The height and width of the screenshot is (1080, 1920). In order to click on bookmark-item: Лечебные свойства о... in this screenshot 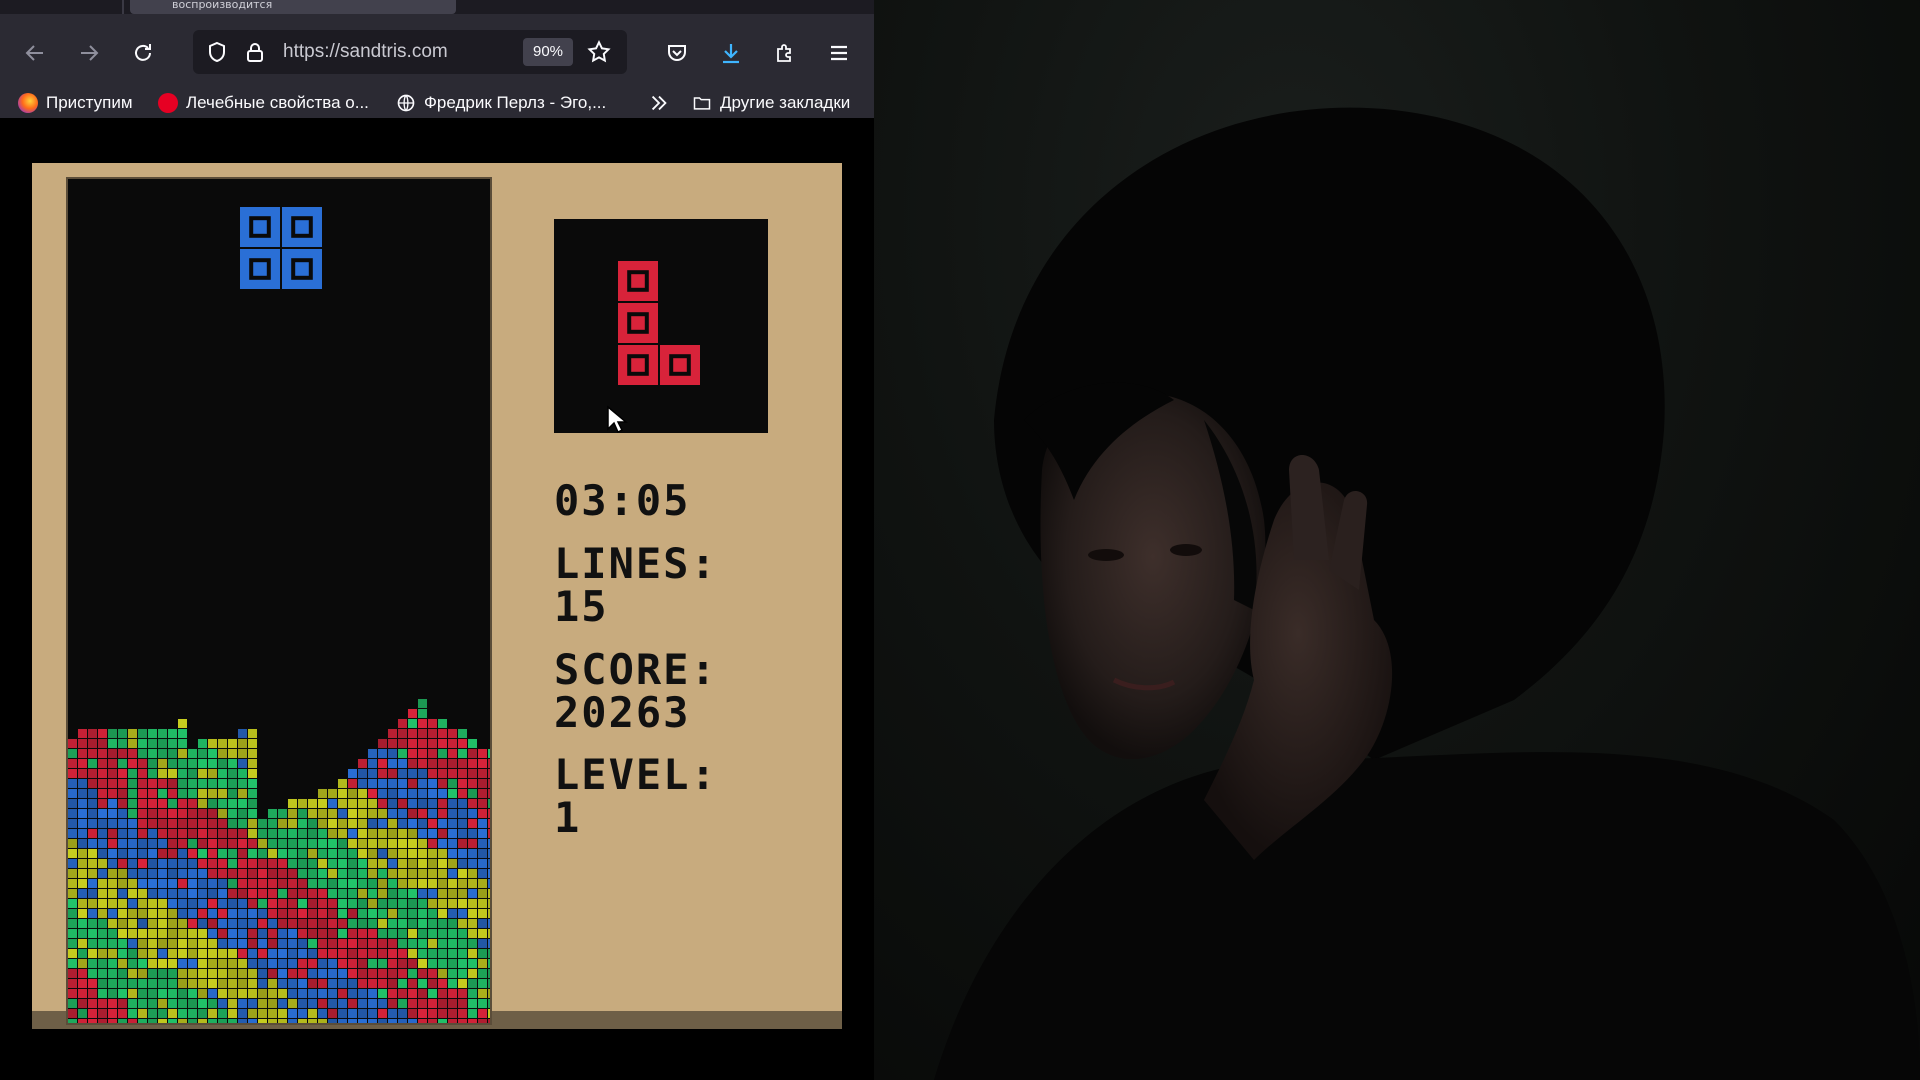, I will do `click(263, 103)`.